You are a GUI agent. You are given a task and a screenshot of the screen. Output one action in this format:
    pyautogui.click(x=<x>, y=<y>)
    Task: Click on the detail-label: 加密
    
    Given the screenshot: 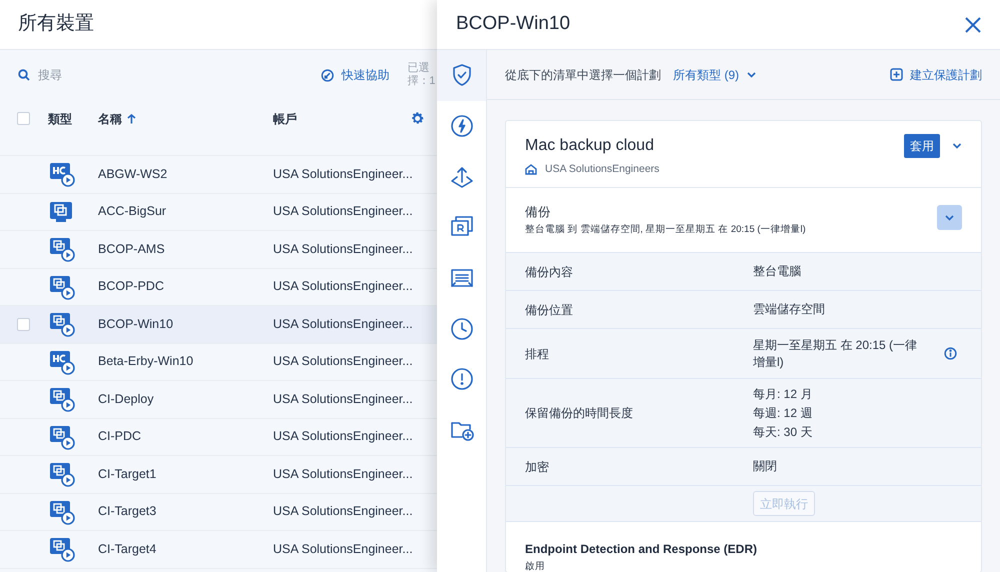 What is the action you would take?
    pyautogui.click(x=537, y=467)
    